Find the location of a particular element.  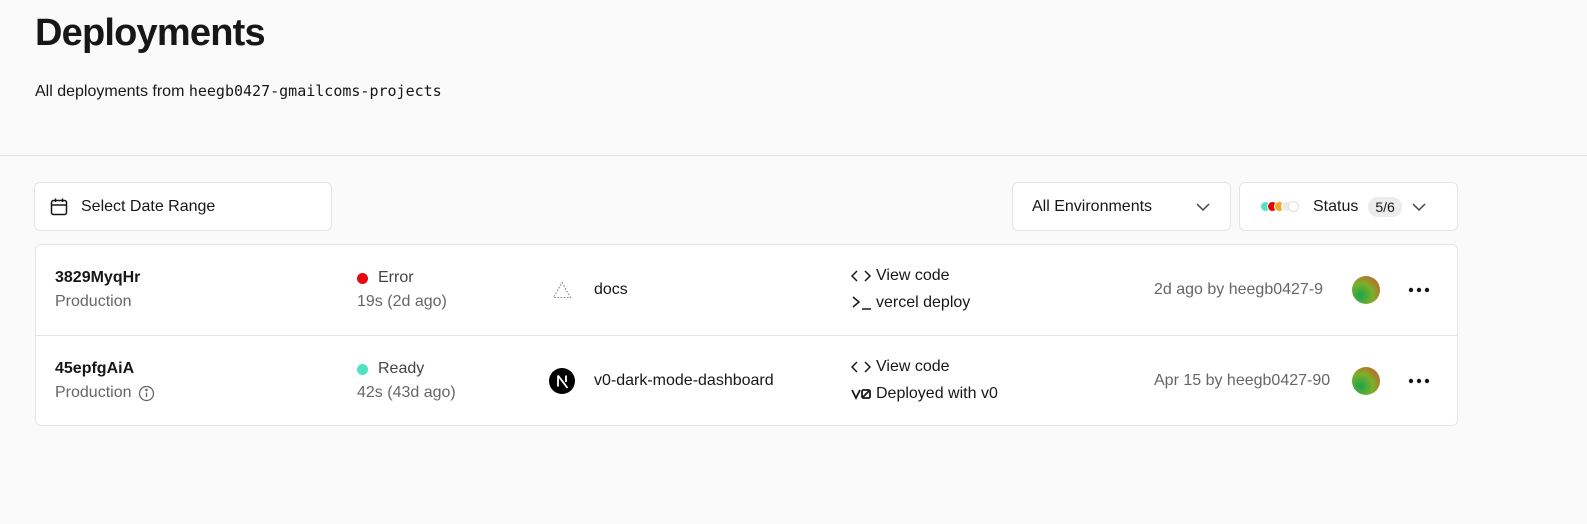

terminal-icon is located at coordinates (862, 303).